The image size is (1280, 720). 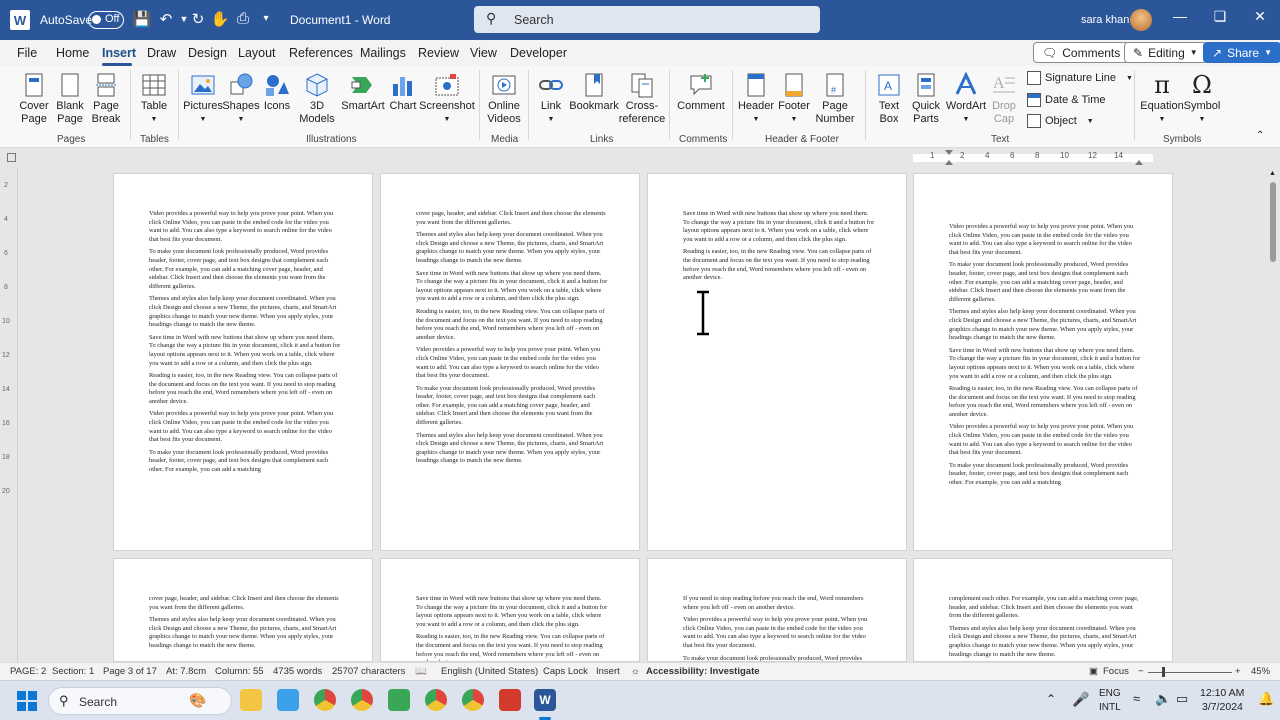 What do you see at coordinates (949, 152) in the screenshot?
I see `first-line-indent-marker` at bounding box center [949, 152].